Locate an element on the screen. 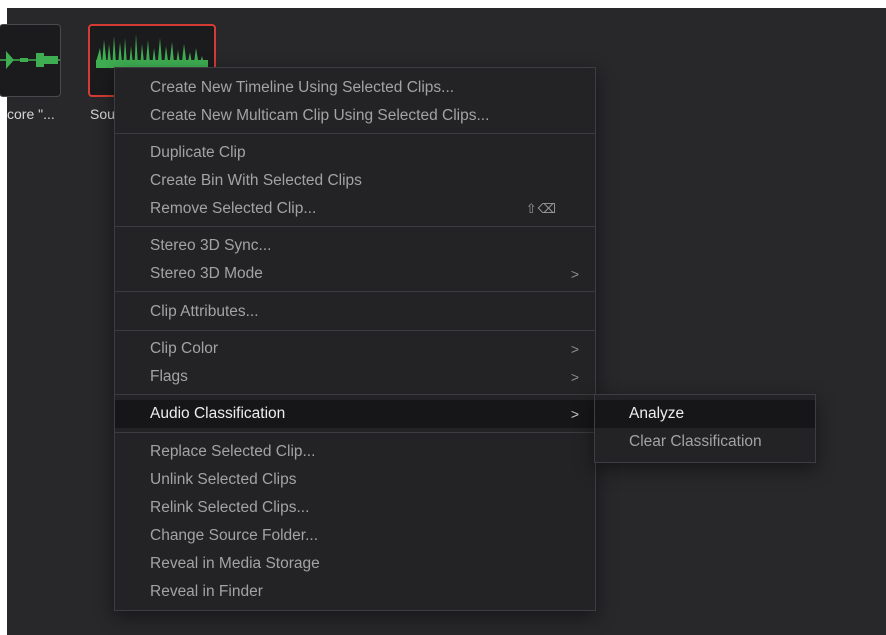 Image resolution: width=886 pixels, height=635 pixels. menu-item-stereo-mode: Stereo 3D Mode > is located at coordinates (355, 274).